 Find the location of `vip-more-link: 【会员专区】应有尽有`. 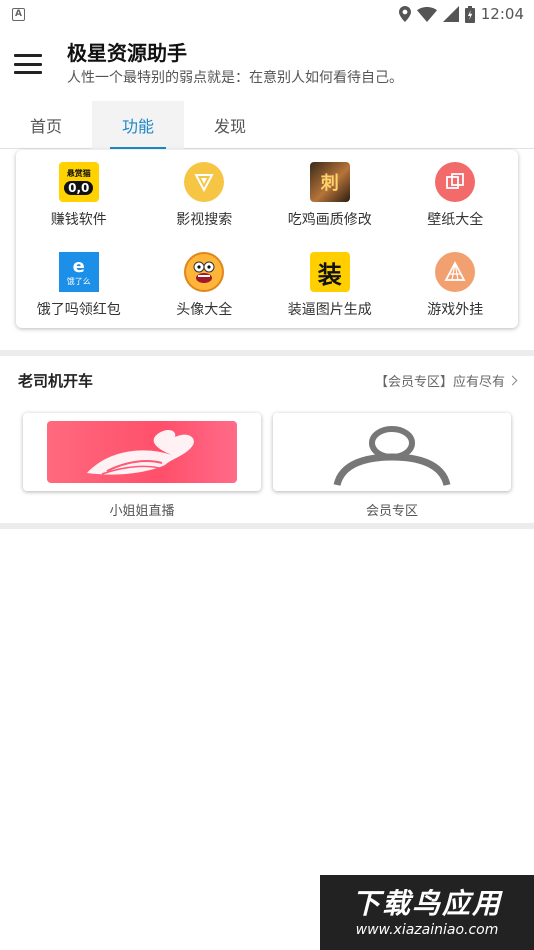

vip-more-link: 【会员专区】应有尽有 is located at coordinates (446, 380).